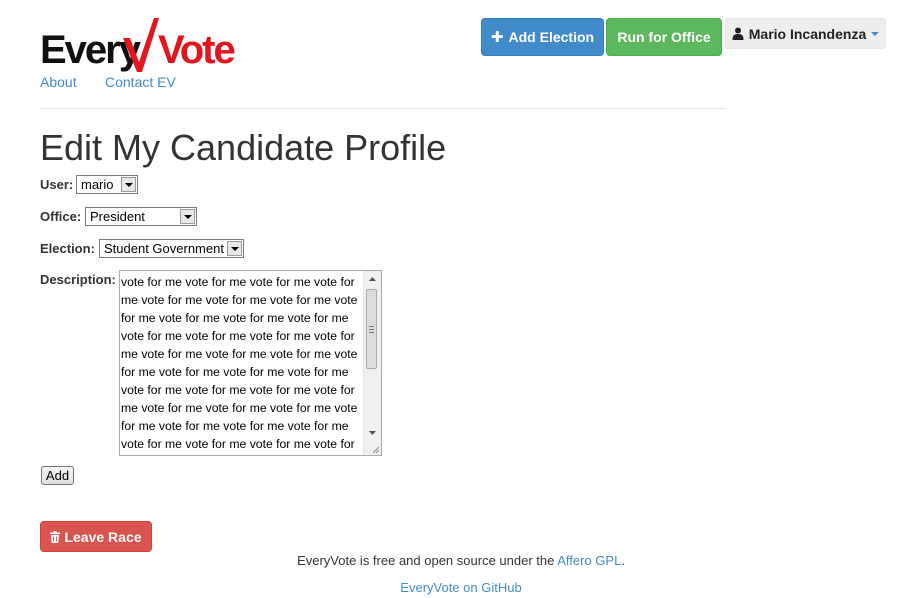 This screenshot has height=598, width=922. Describe the element at coordinates (117, 216) in the screenshot. I see `office-select-value: President` at that location.